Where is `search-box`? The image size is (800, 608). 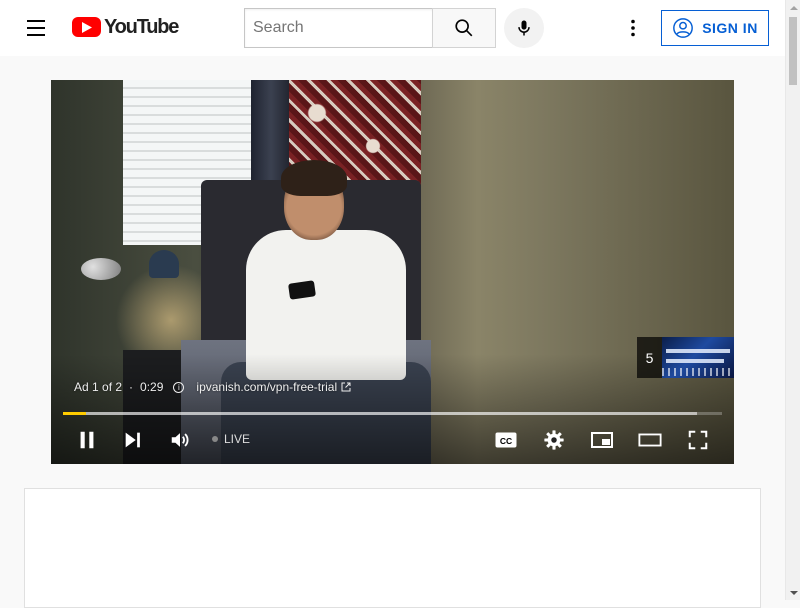 search-box is located at coordinates (338, 28).